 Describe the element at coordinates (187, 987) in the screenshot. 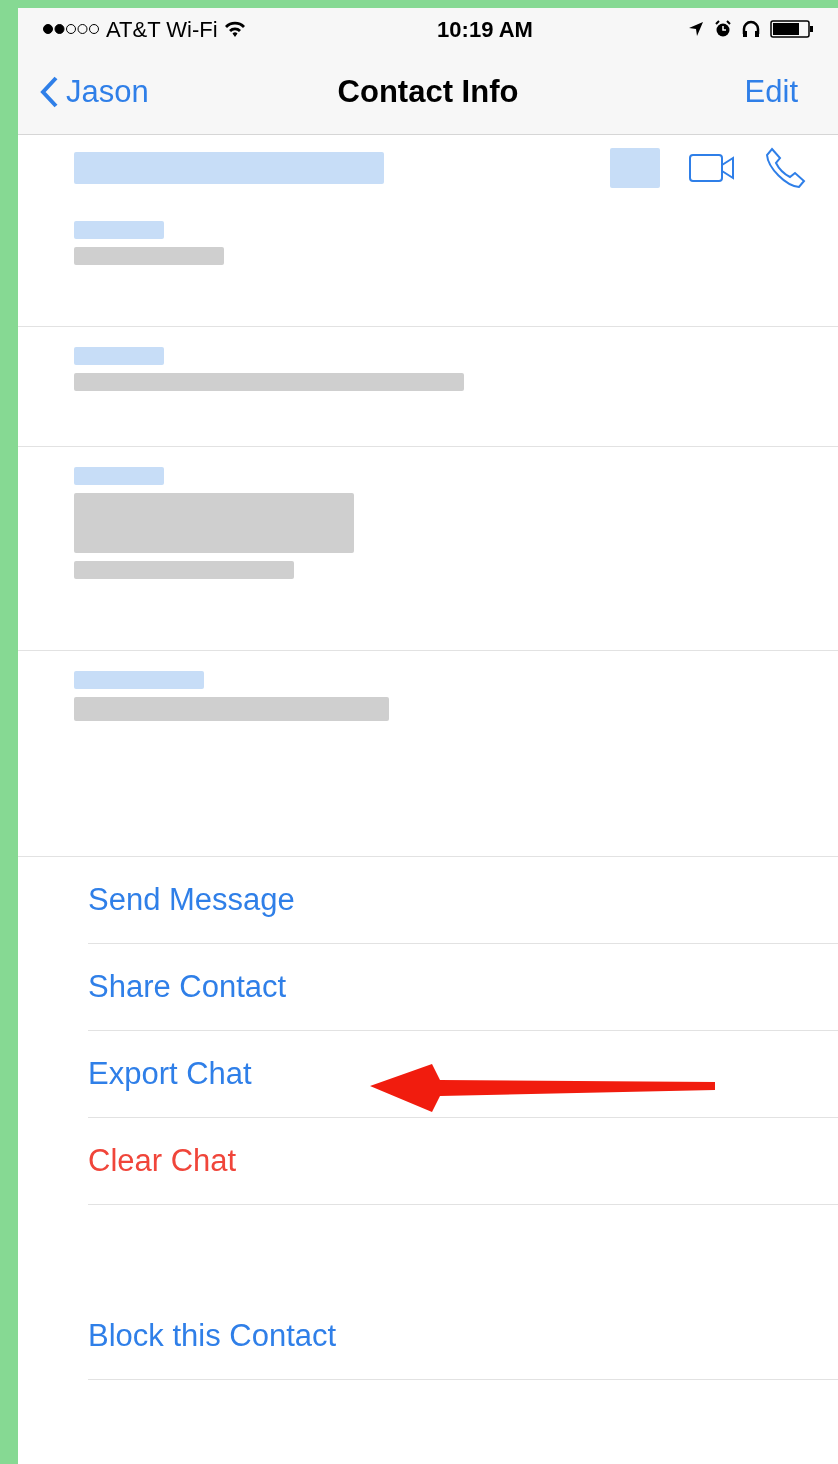

I see `action-row: Share Contact` at that location.